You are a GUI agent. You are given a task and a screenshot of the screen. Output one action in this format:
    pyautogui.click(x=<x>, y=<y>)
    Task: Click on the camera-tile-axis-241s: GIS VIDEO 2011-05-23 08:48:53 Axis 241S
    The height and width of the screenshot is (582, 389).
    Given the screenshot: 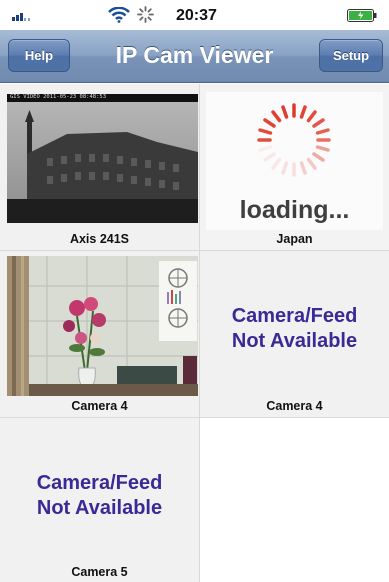 What is the action you would take?
    pyautogui.click(x=99, y=167)
    